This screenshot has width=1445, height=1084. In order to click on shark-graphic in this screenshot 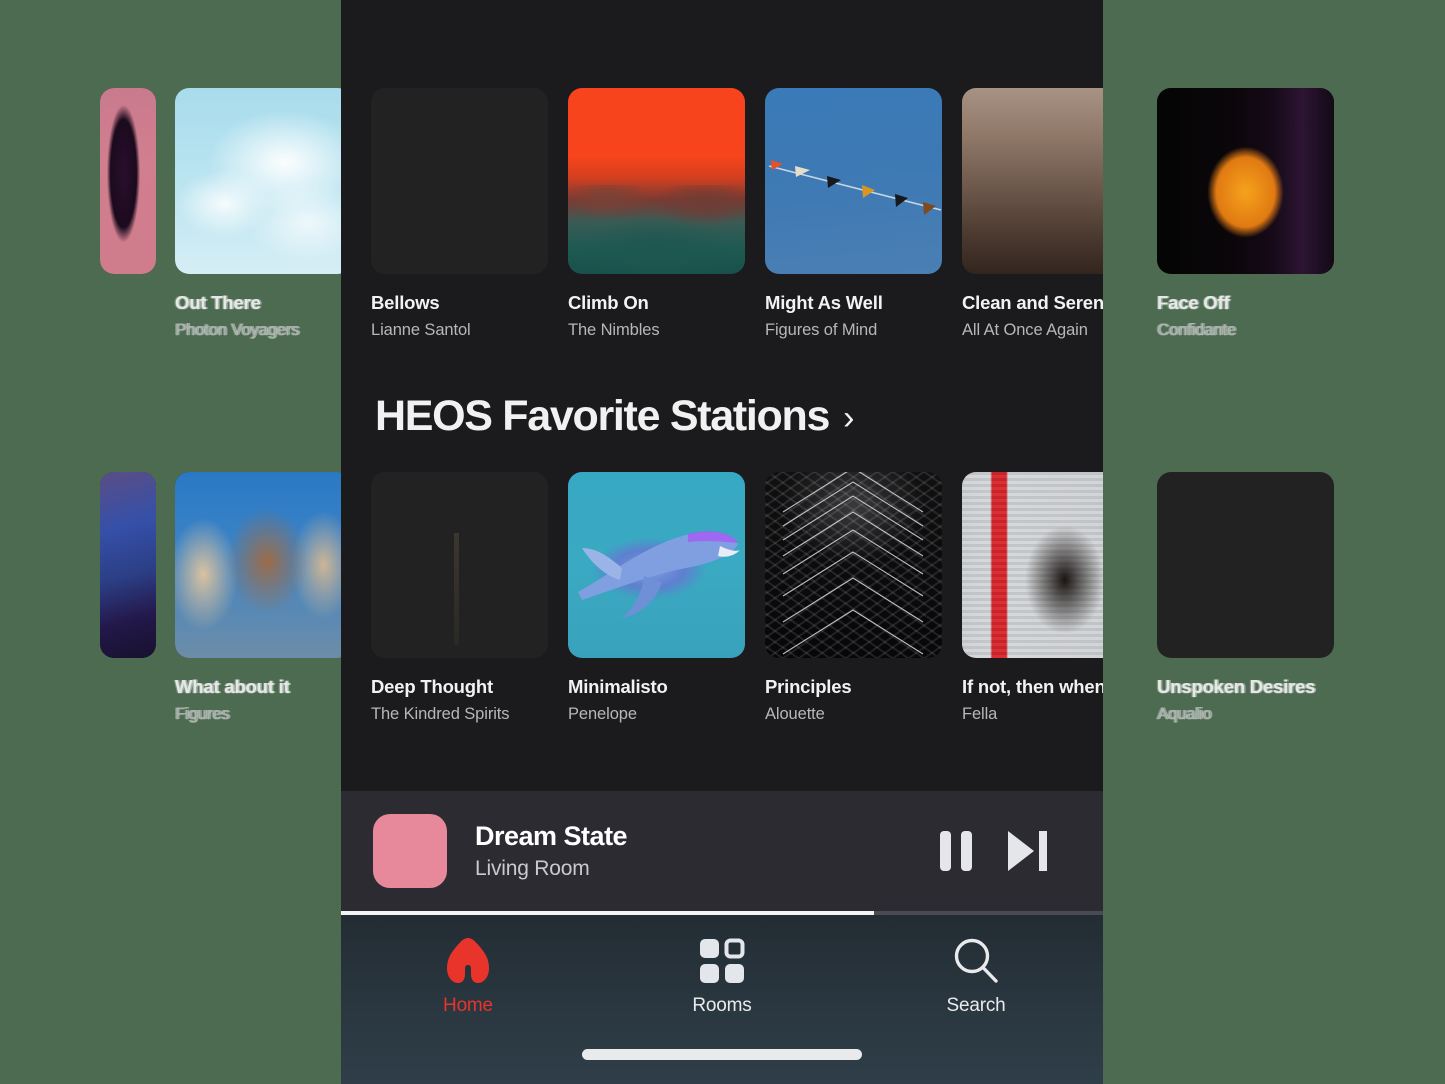, I will do `click(659, 574)`.